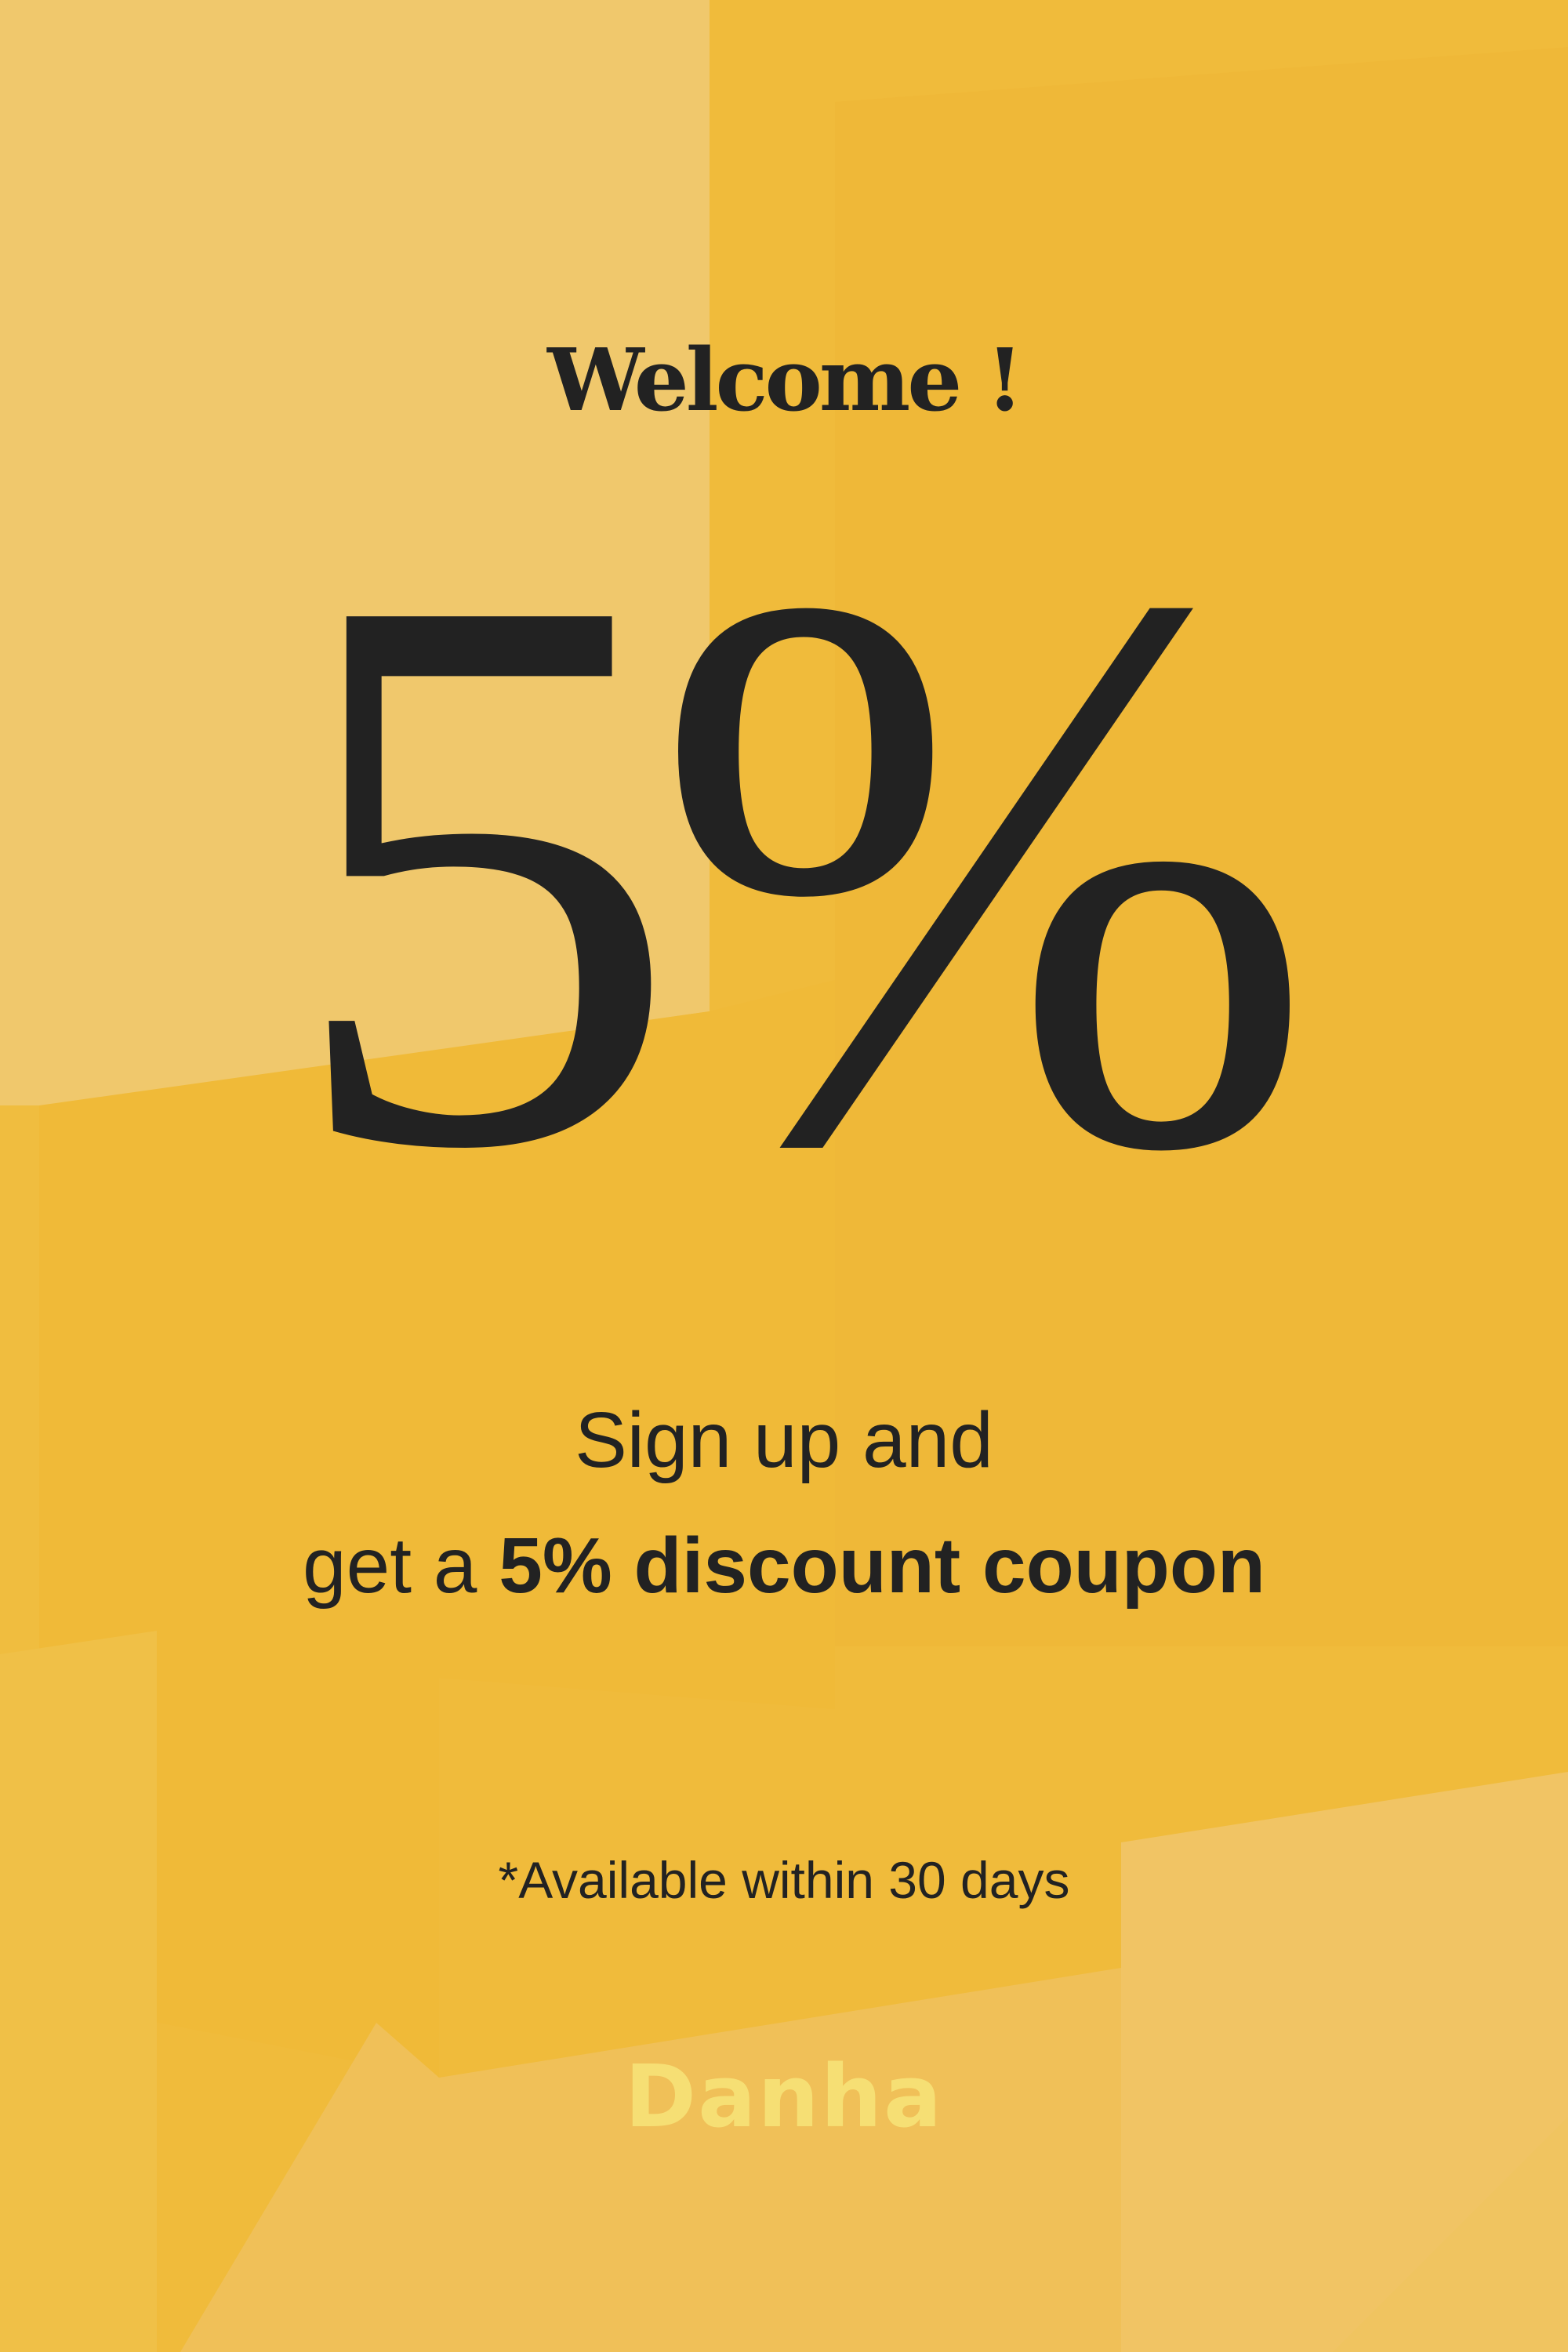 The image size is (1568, 2352). What do you see at coordinates (784, 1440) in the screenshot?
I see `signup-message-line1: Sign up and` at bounding box center [784, 1440].